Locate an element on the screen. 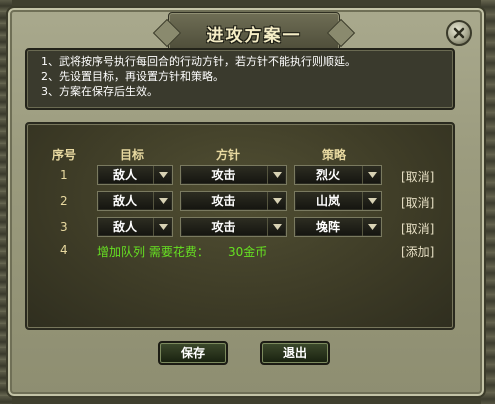 Image resolution: width=495 pixels, height=404 pixels. row-2-policy-value: 攻击 is located at coordinates (223, 201).